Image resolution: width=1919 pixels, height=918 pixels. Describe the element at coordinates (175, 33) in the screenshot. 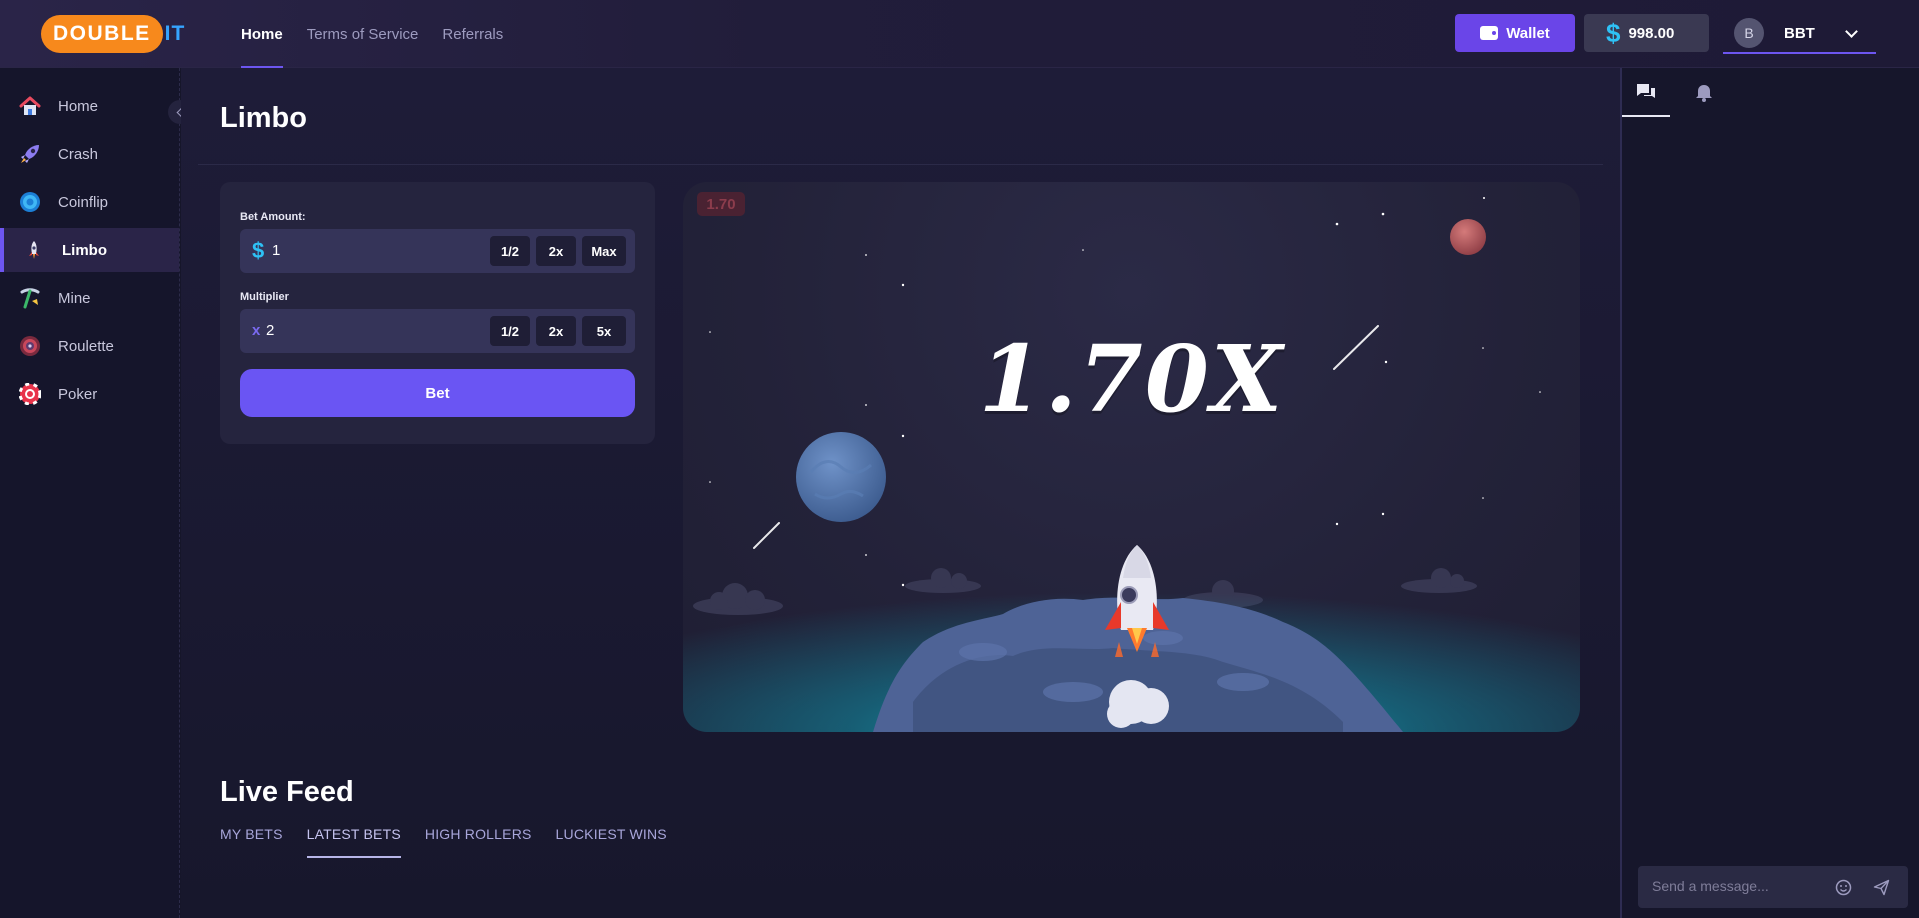

I see `logo-accent-text: IT` at that location.